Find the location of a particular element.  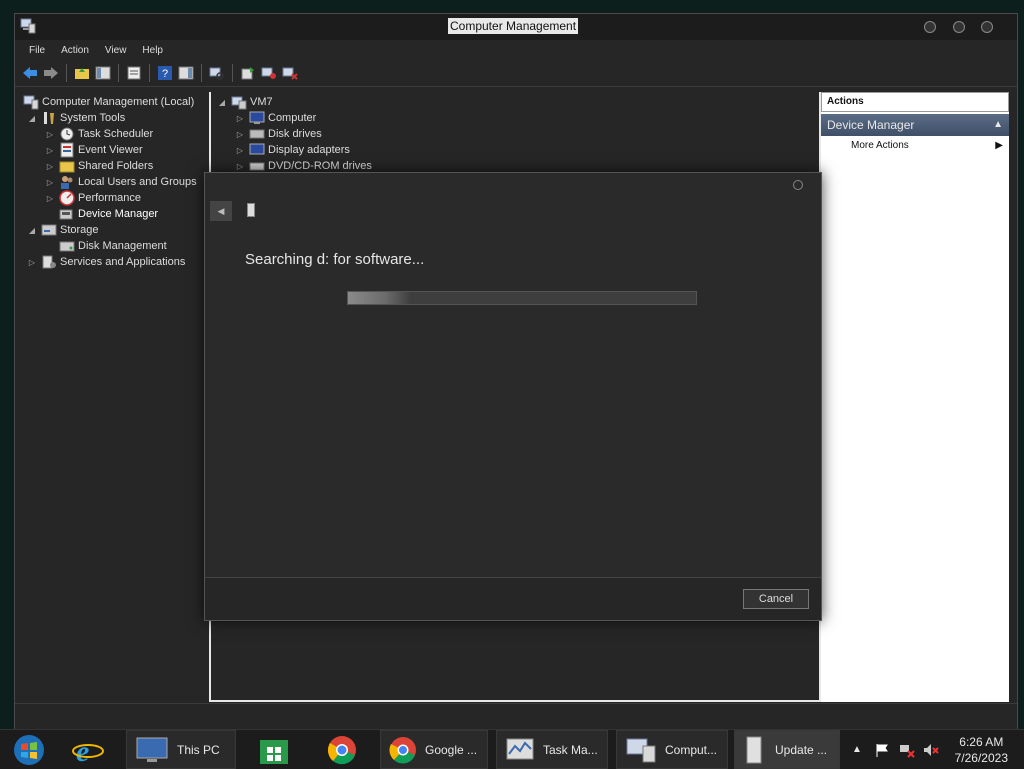

tree-item-task-scheduler: ▷ Task Scheduler is located at coordinates (99, 134).